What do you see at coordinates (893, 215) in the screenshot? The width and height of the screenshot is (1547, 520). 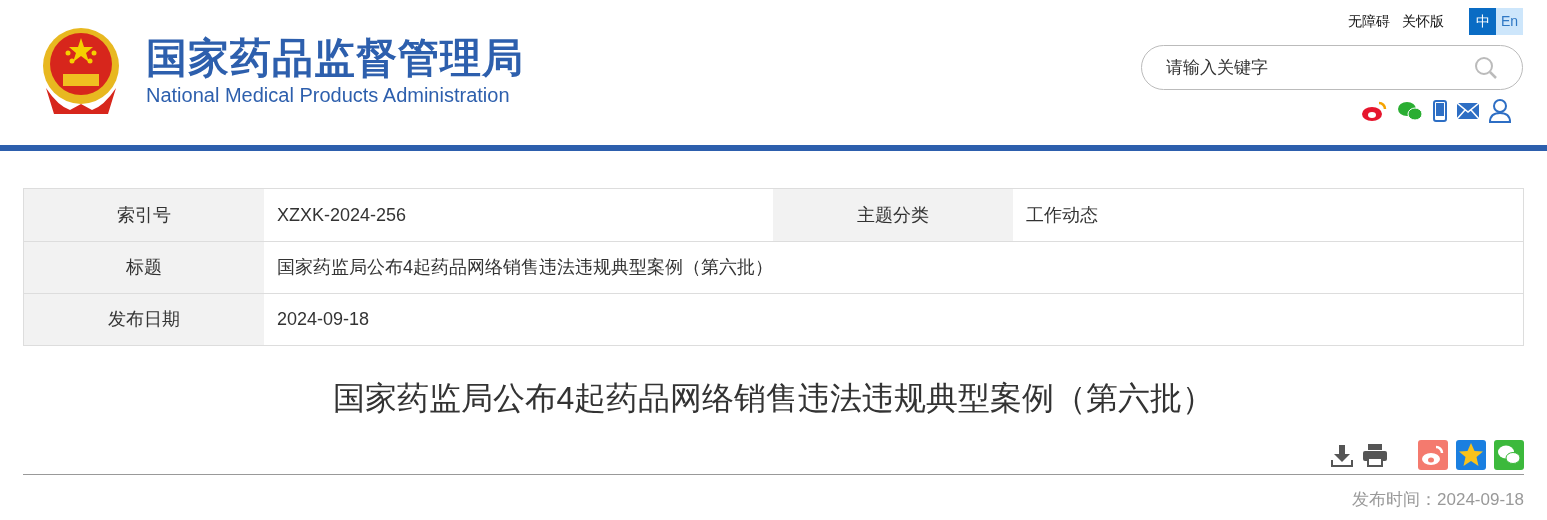 I see `field-label: 主题分类` at bounding box center [893, 215].